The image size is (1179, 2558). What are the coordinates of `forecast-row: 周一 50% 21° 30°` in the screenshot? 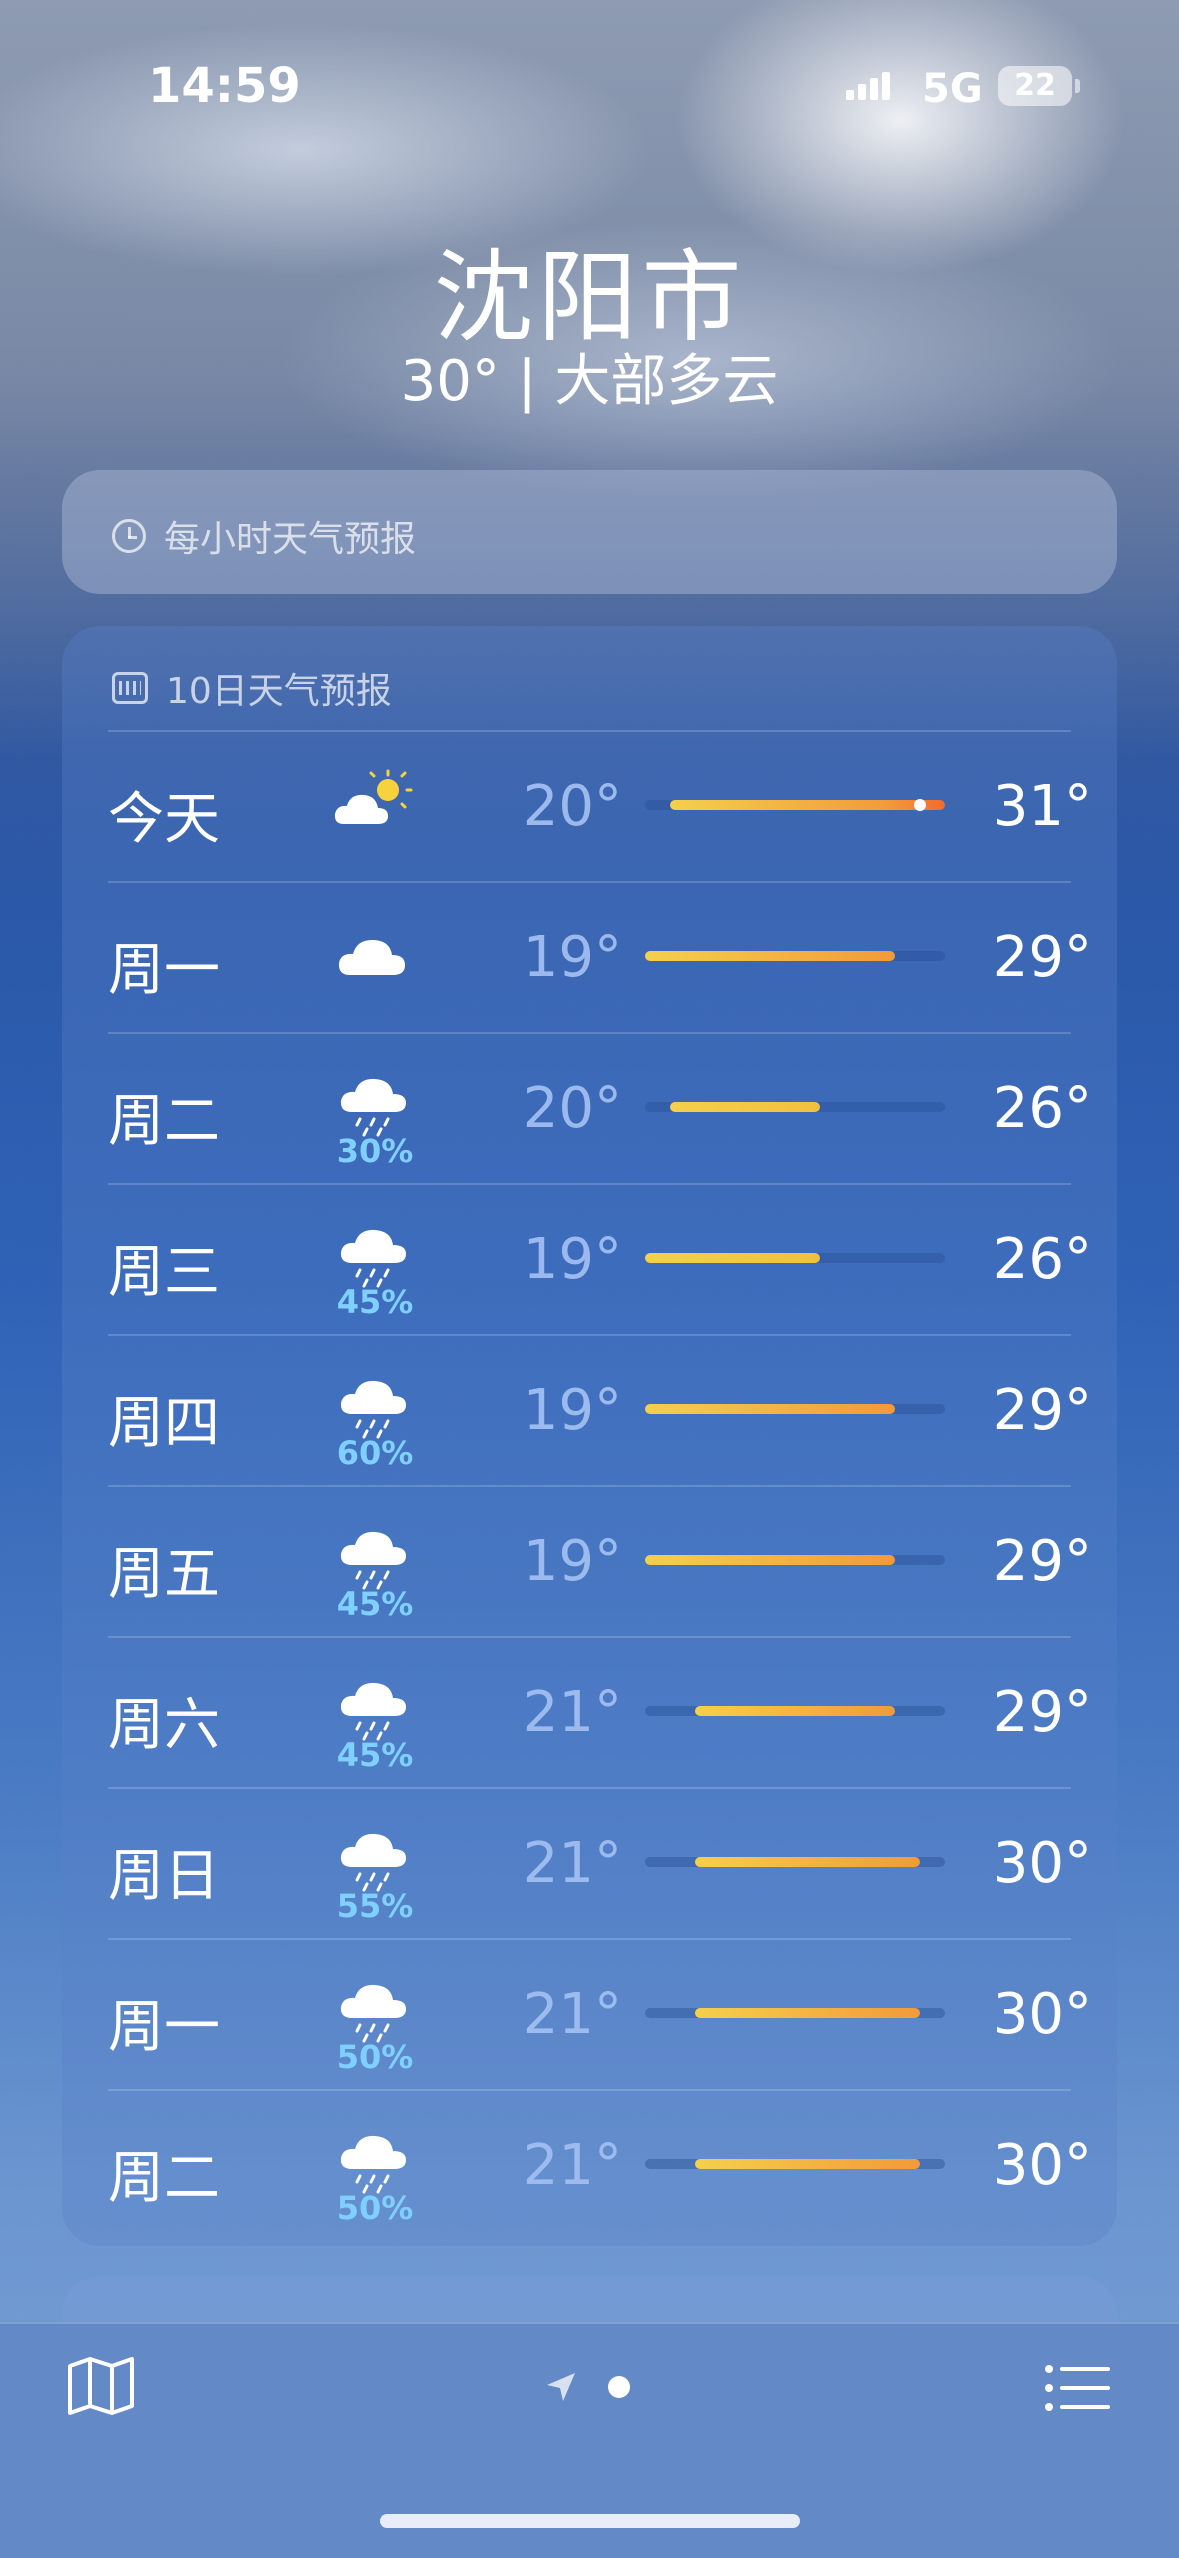 It's located at (589, 2013).